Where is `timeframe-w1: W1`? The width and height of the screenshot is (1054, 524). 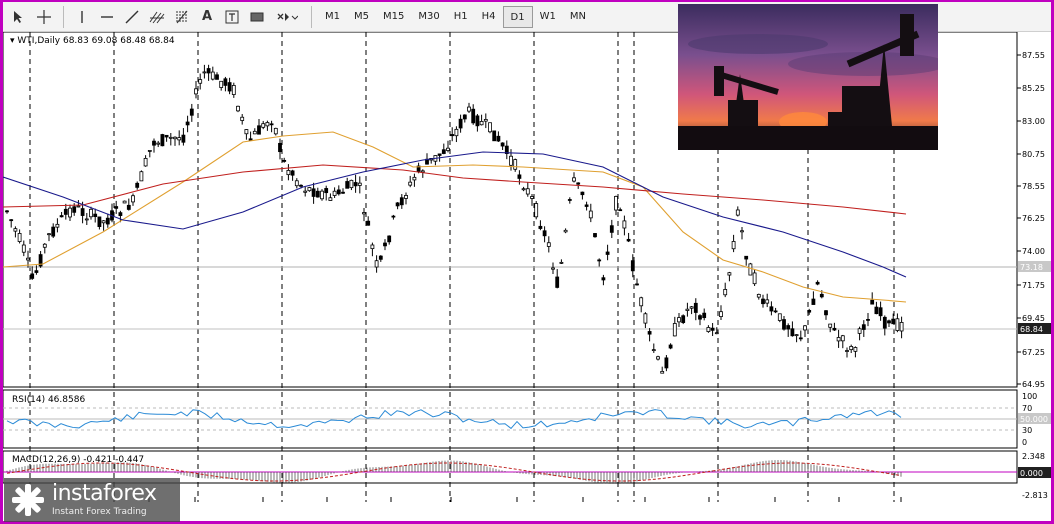 timeframe-w1: W1 is located at coordinates (548, 17).